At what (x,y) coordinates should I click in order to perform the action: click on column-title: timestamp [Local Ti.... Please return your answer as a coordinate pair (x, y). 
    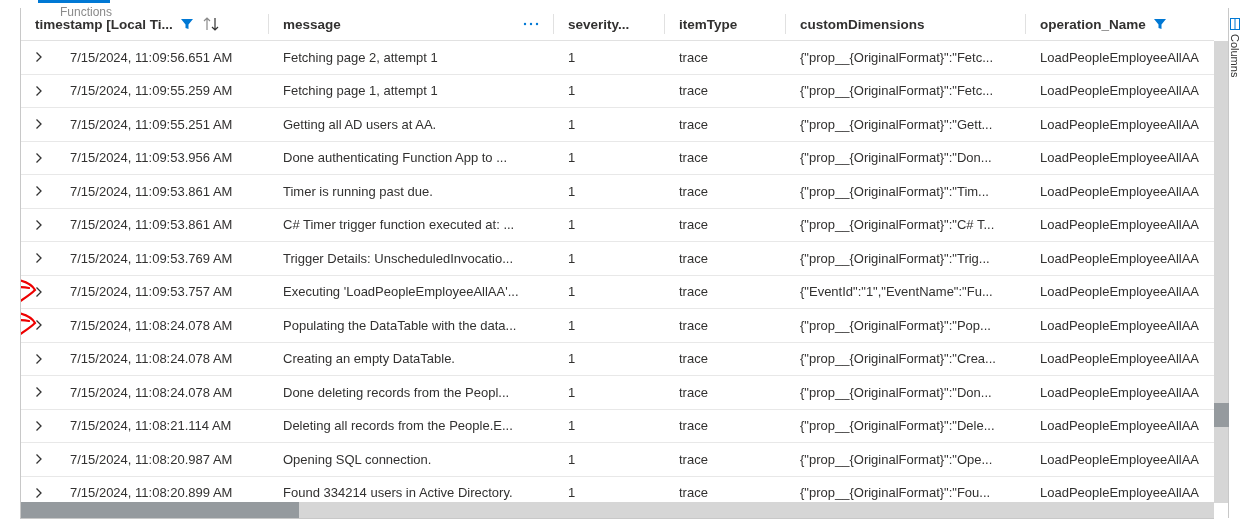
    Looking at the image, I should click on (104, 24).